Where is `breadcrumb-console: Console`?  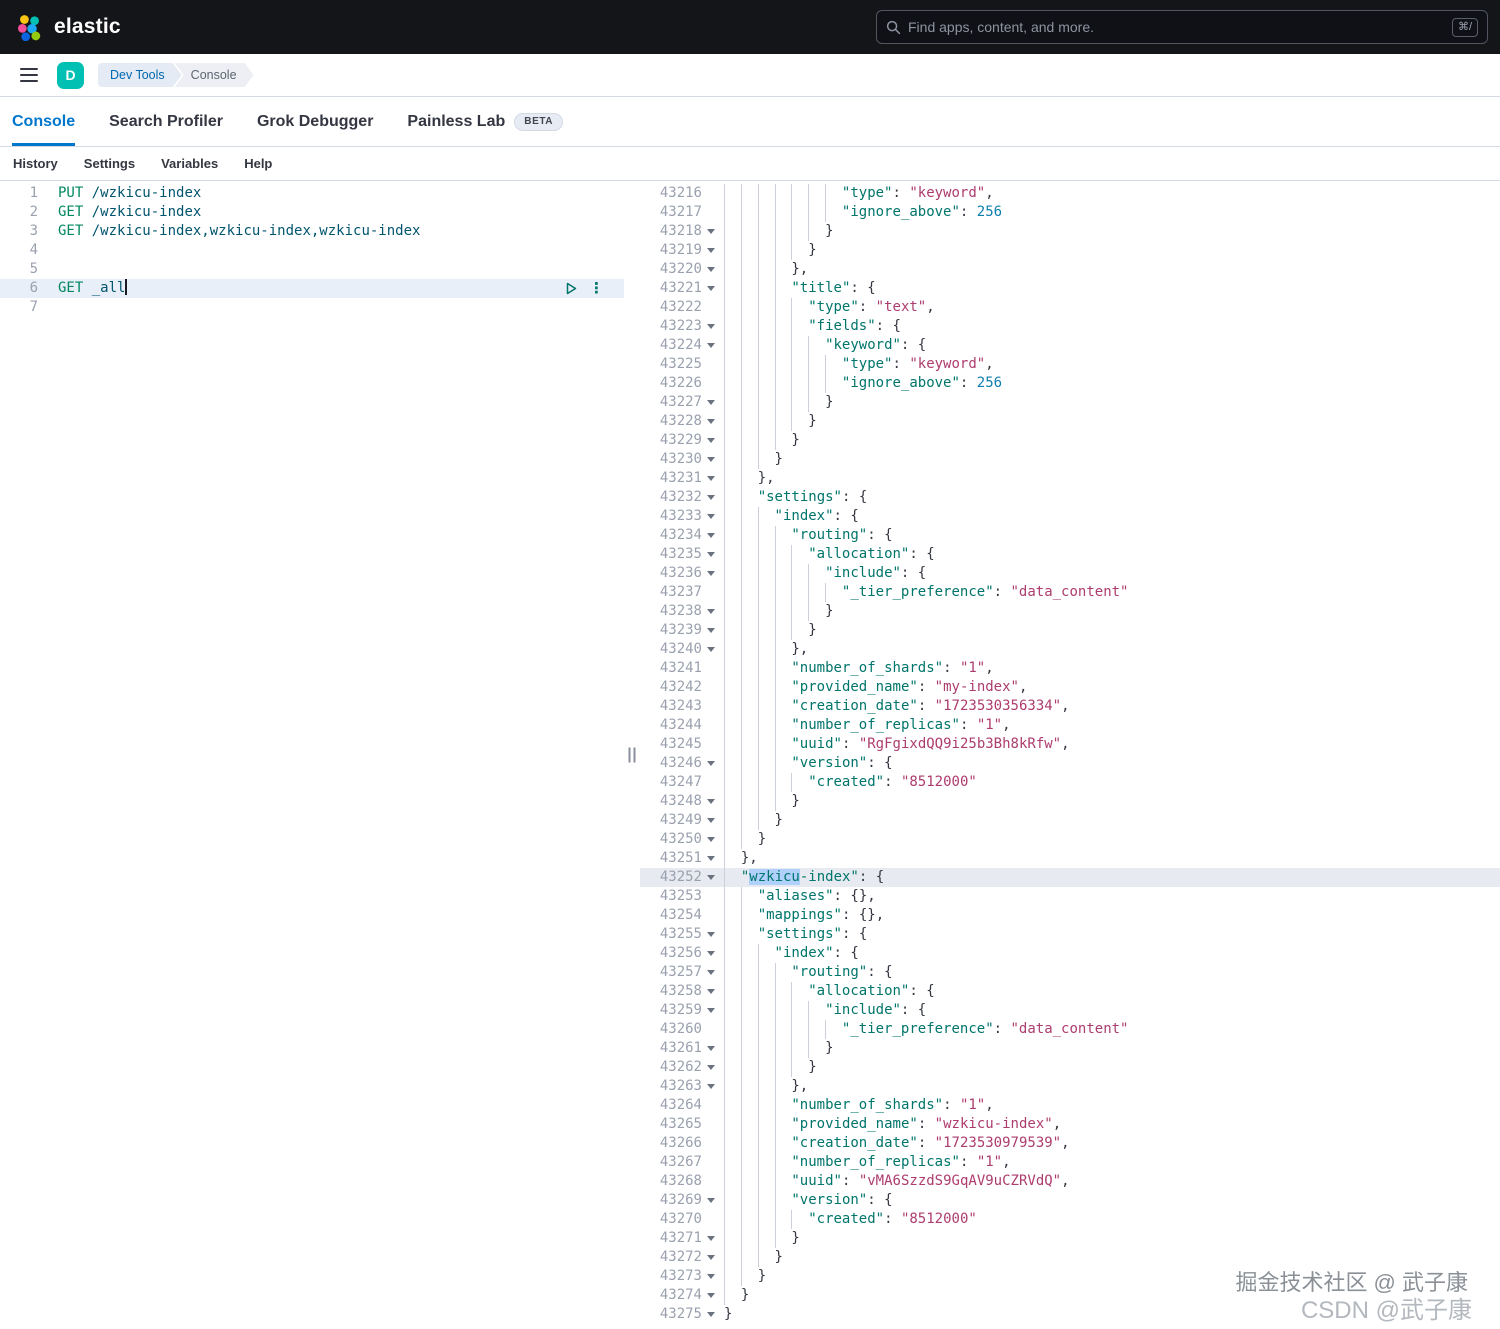
breadcrumb-console: Console is located at coordinates (214, 75).